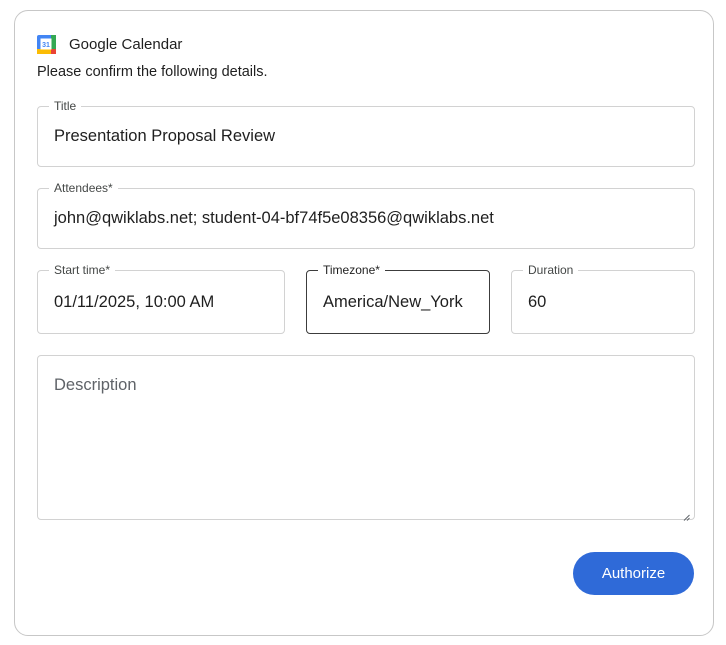 This screenshot has width=726, height=645. What do you see at coordinates (633, 573) in the screenshot?
I see `authorize-button: Authorize` at bounding box center [633, 573].